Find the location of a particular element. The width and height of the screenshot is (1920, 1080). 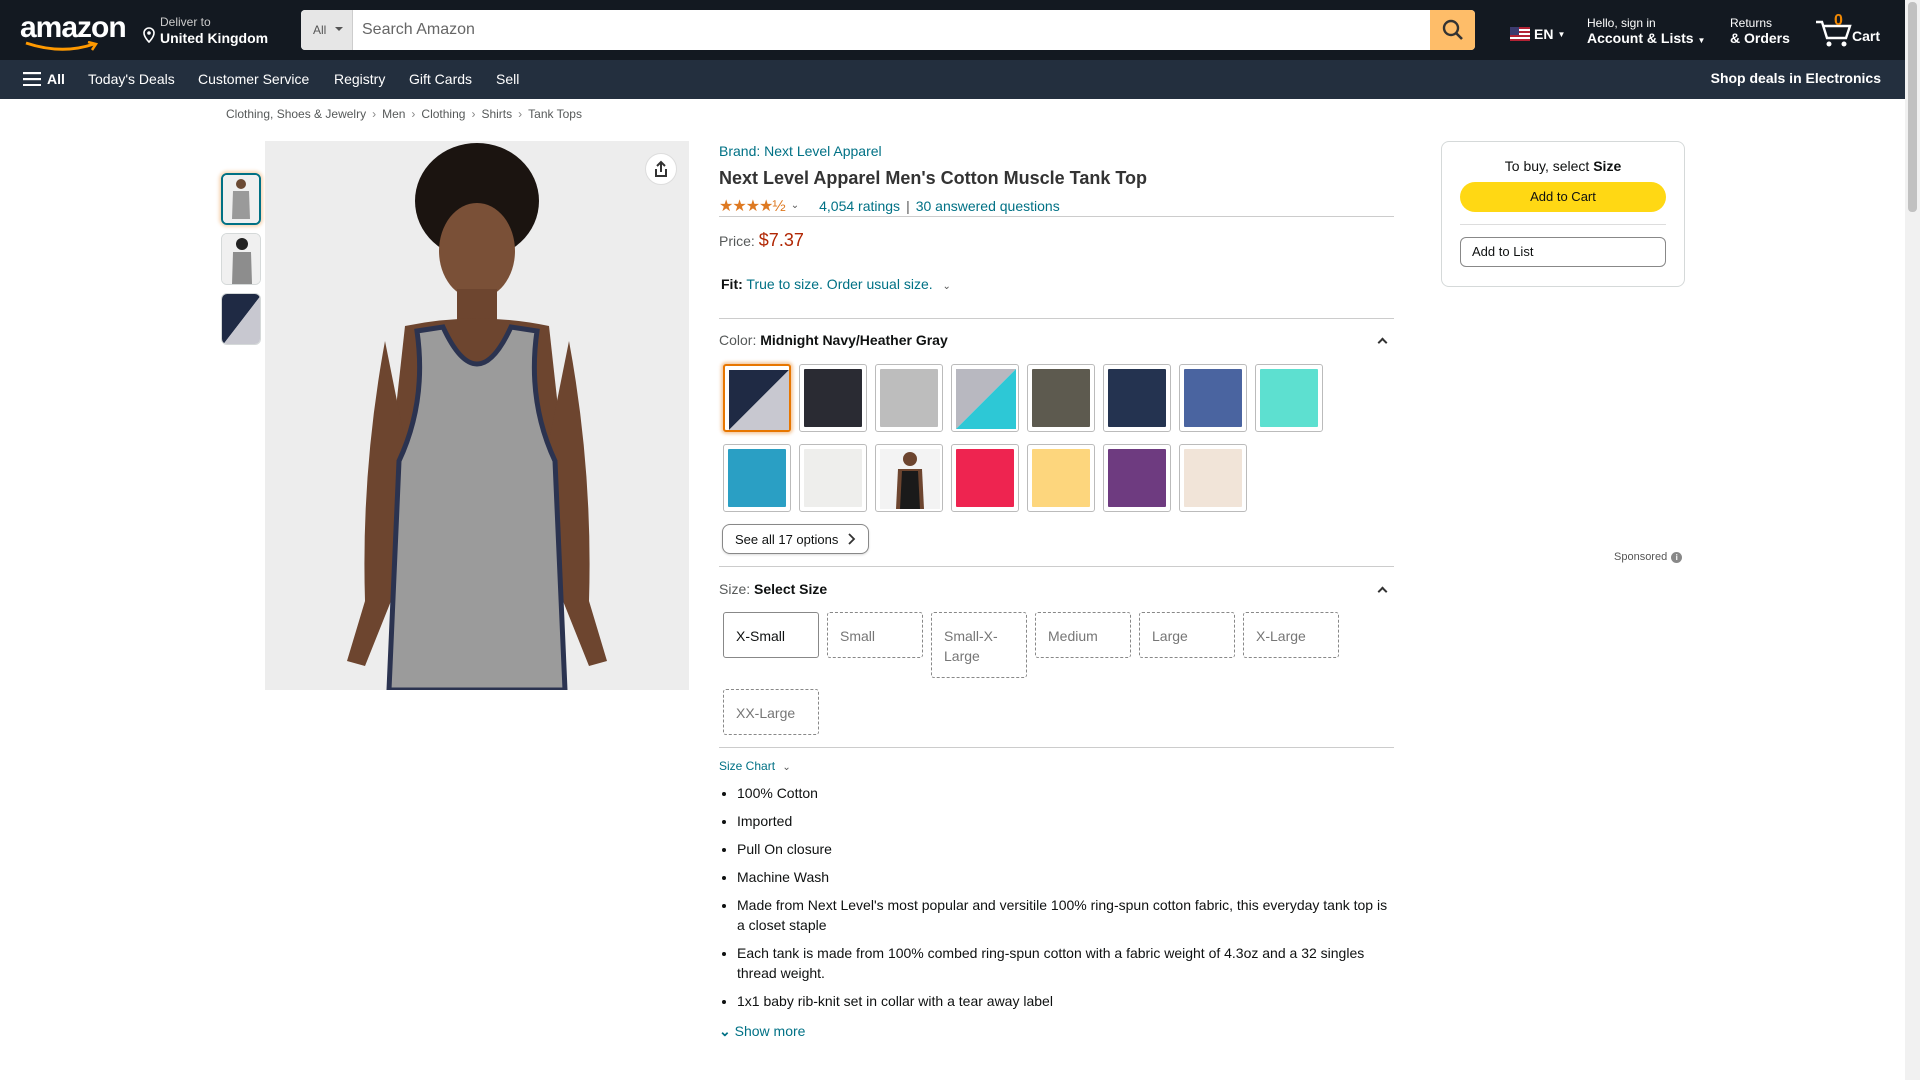

breadcrumb-link: Clothing is located at coordinates (443, 114).